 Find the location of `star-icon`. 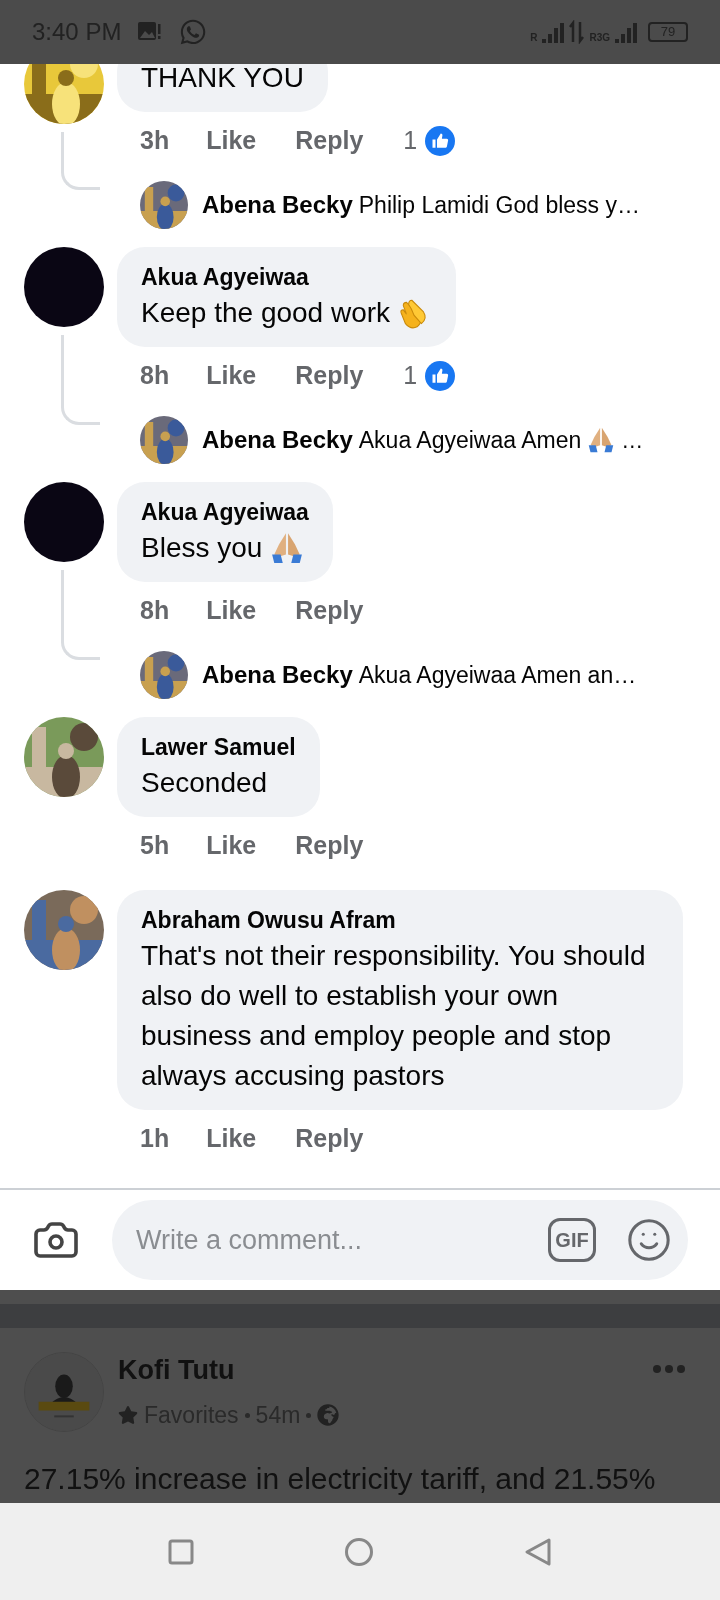

star-icon is located at coordinates (128, 1415).